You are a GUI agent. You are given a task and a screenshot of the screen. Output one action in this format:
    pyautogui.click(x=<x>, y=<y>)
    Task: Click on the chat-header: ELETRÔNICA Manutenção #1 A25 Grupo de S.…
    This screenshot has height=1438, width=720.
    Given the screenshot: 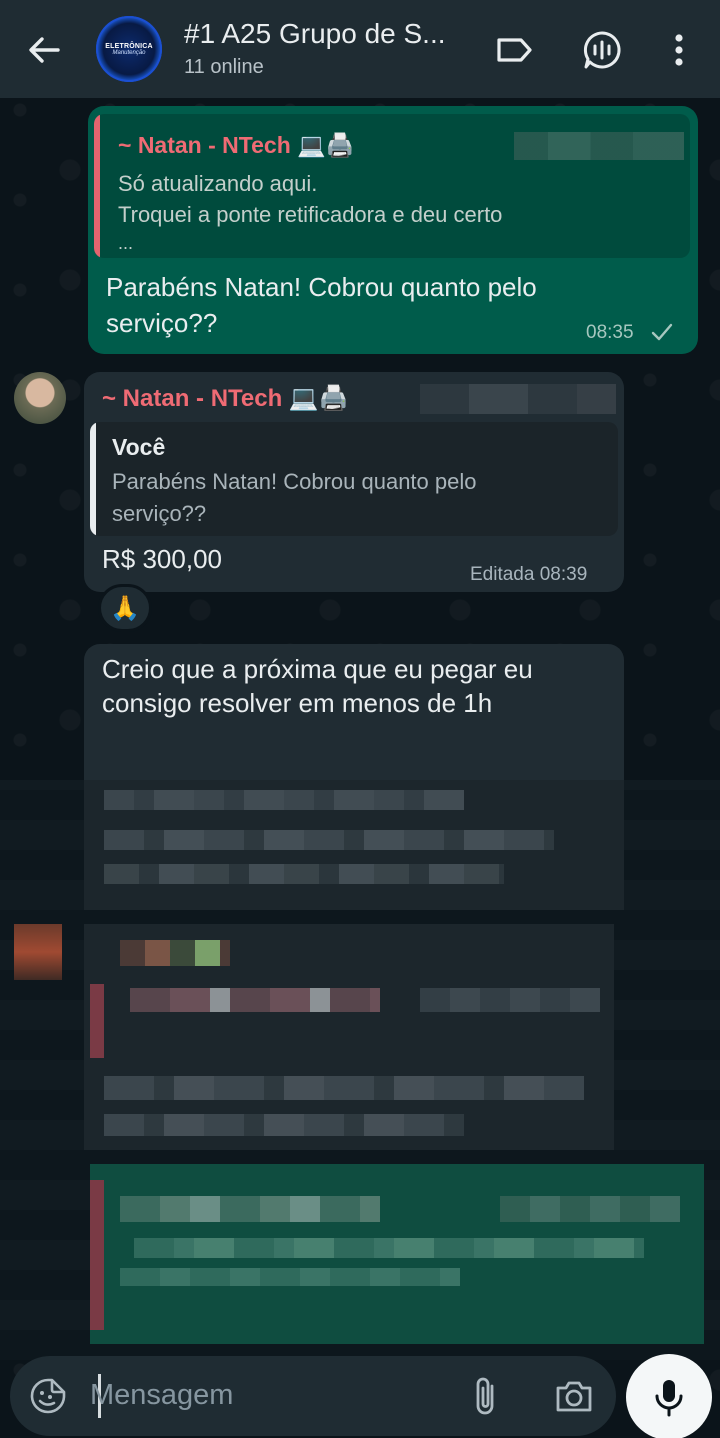 What is the action you would take?
    pyautogui.click(x=360, y=49)
    